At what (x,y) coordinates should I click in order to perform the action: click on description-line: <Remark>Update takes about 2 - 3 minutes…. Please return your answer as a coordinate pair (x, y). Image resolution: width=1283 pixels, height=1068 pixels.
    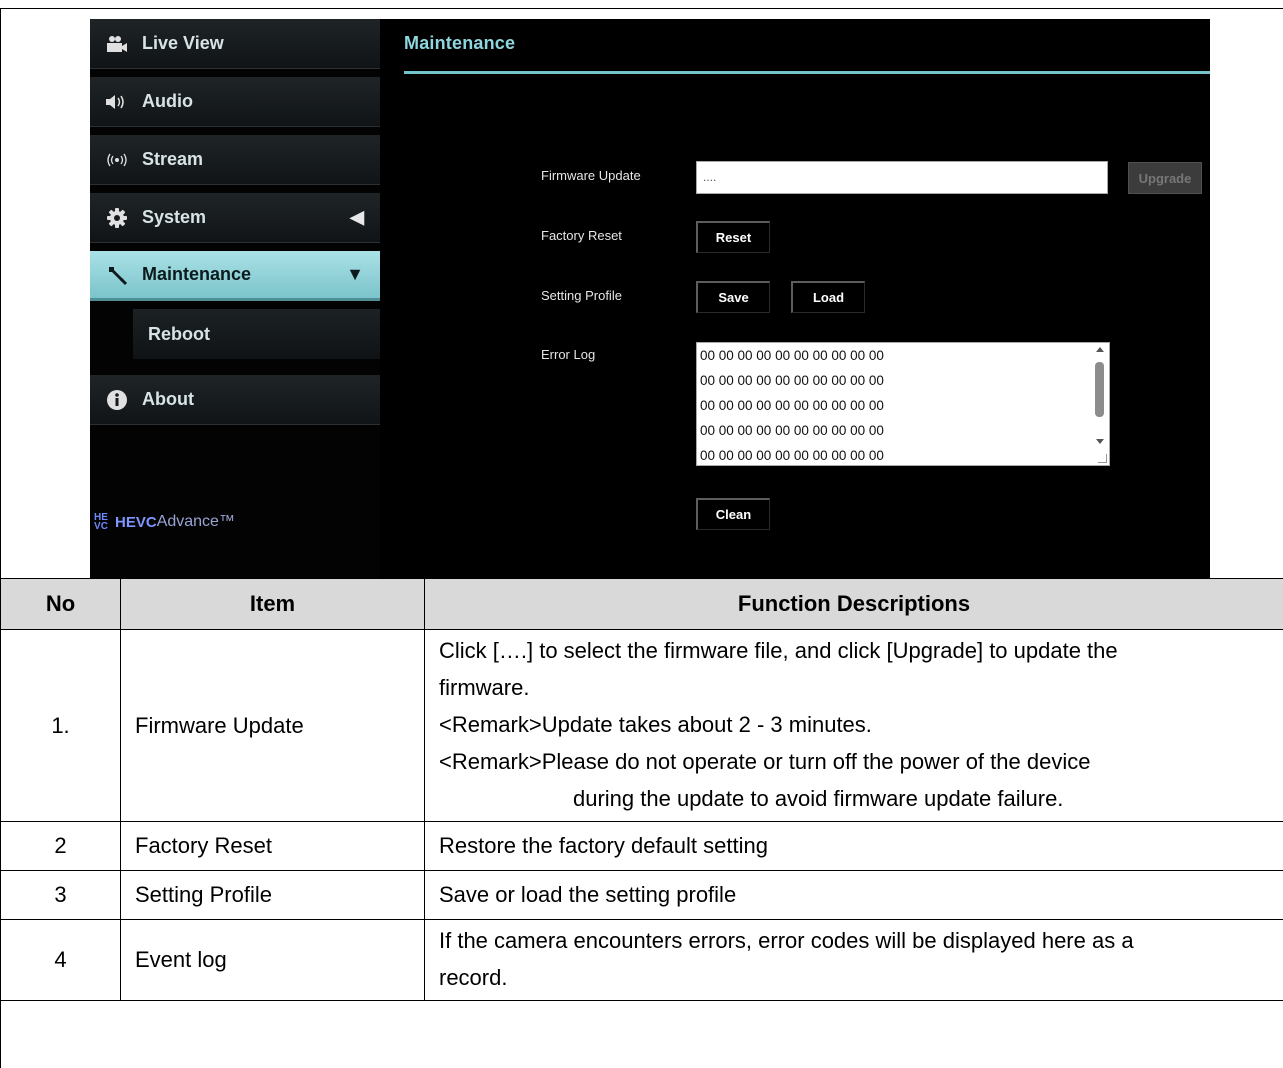
    Looking at the image, I should click on (655, 724).